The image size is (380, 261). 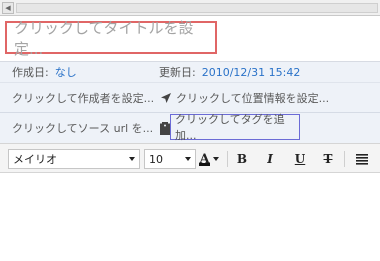 What do you see at coordinates (328, 159) in the screenshot?
I see `strikethrough-button: T` at bounding box center [328, 159].